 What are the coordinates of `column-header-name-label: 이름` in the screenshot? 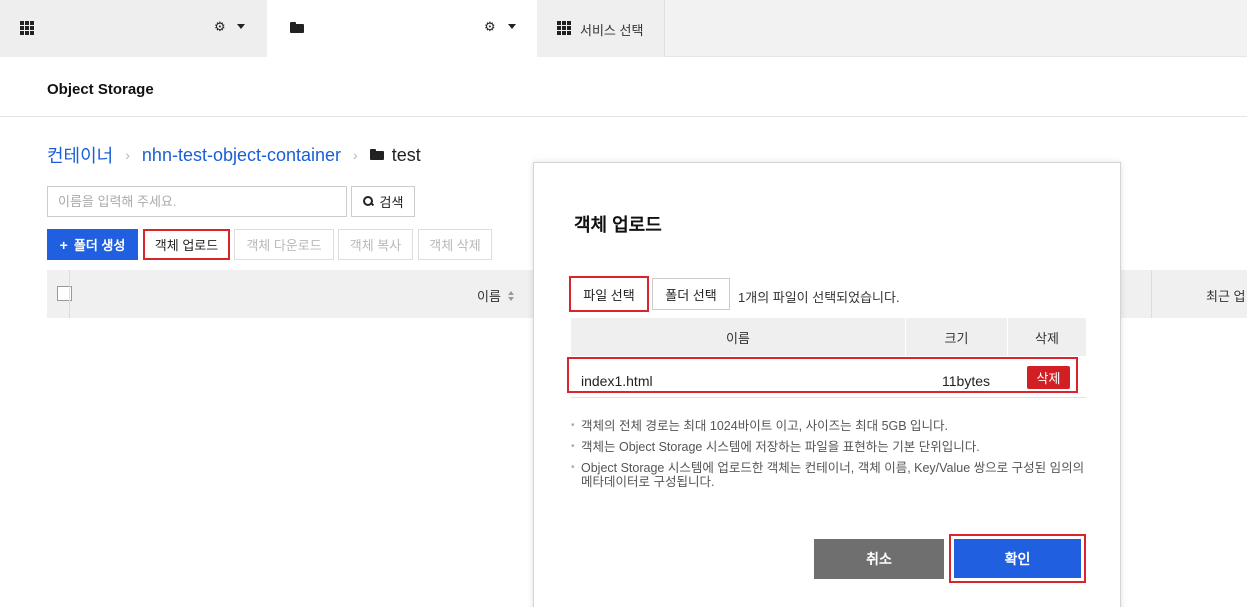 It's located at (489, 296).